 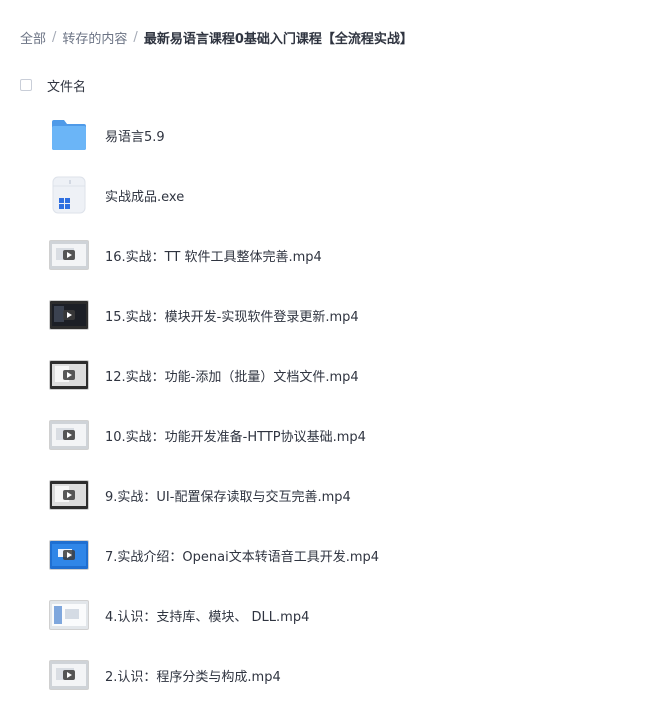 What do you see at coordinates (66, 85) in the screenshot?
I see `column-header-filename: 文件名` at bounding box center [66, 85].